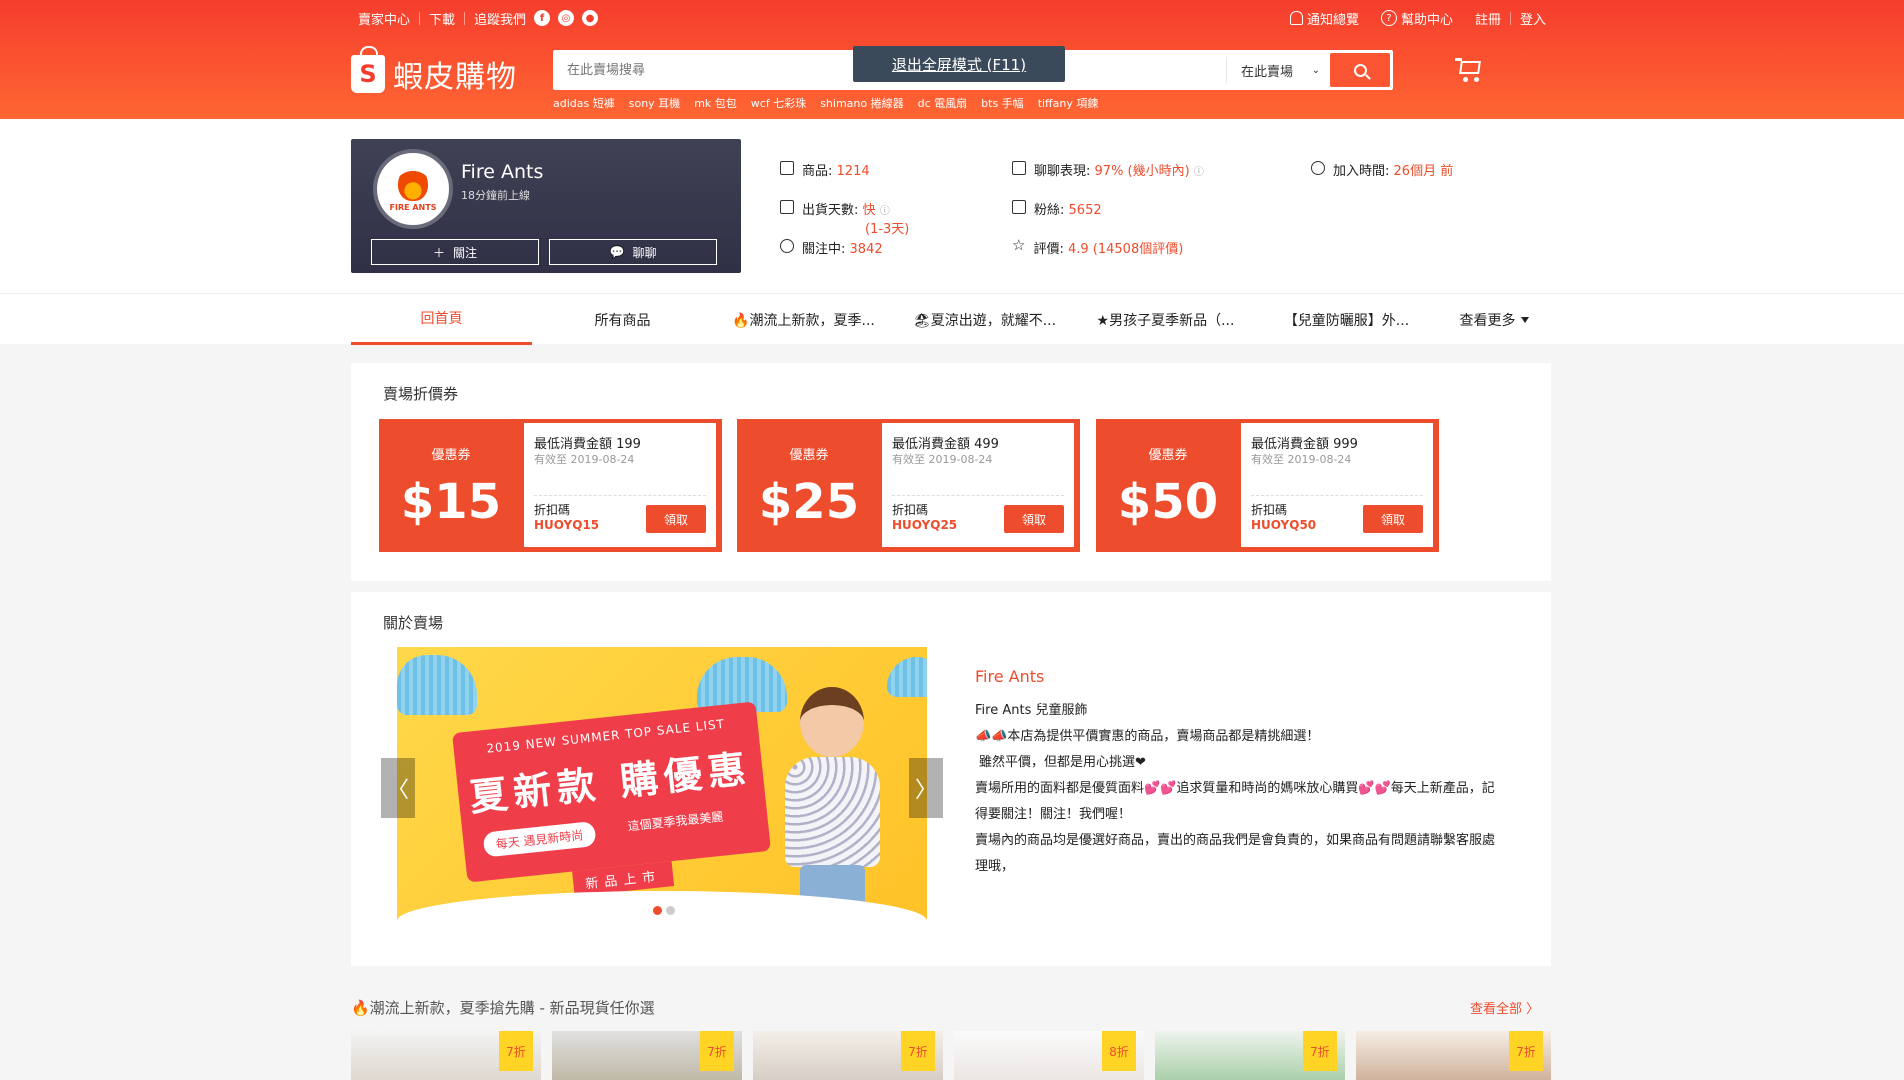  Describe the element at coordinates (546, 206) in the screenshot. I see `shop-card: FIRE ANTS Fire Ants 18分鐘前上線 ＋ 關注 💬 聊聊` at that location.